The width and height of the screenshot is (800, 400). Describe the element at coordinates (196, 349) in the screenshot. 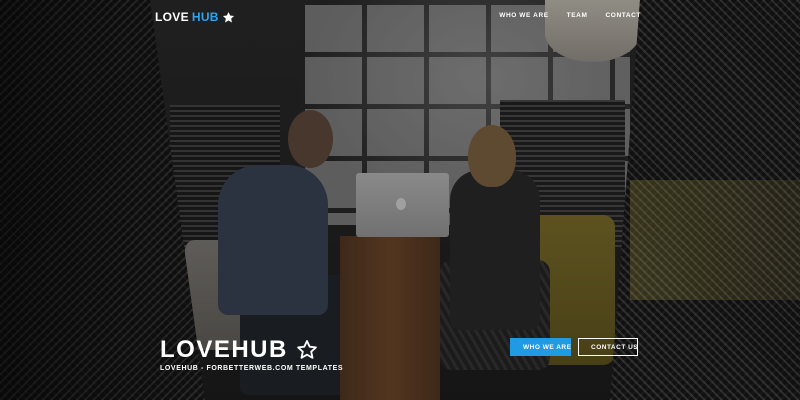

I see `hero-title-part1: LOVE` at that location.